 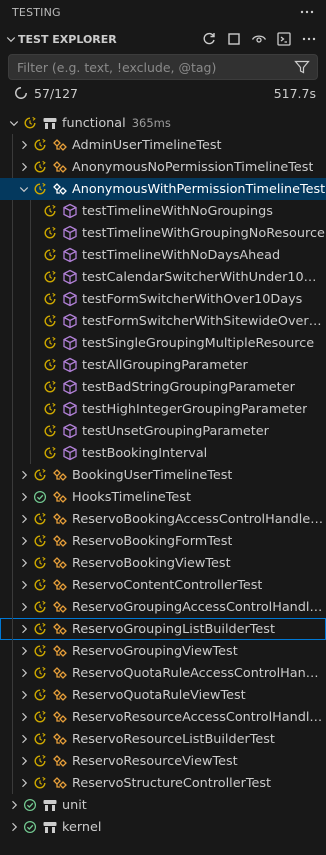 What do you see at coordinates (154, 67) in the screenshot?
I see `filter-input` at bounding box center [154, 67].